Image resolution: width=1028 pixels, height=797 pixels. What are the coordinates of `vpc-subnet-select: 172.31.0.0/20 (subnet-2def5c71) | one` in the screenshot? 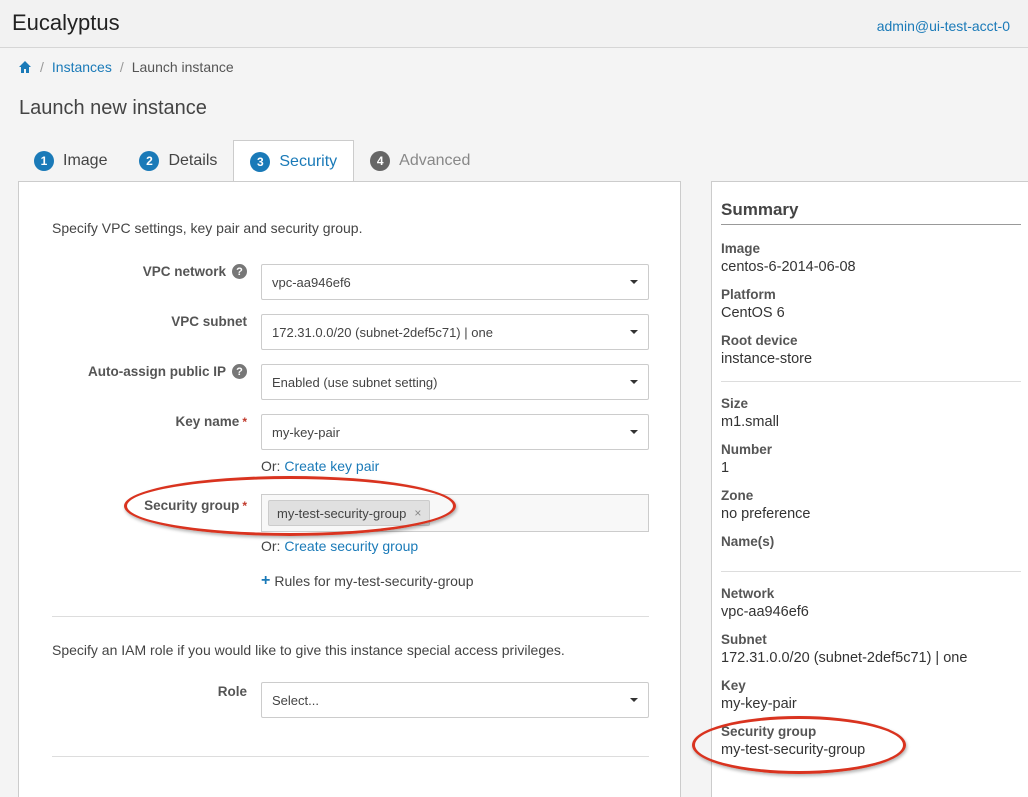 It's located at (455, 332).